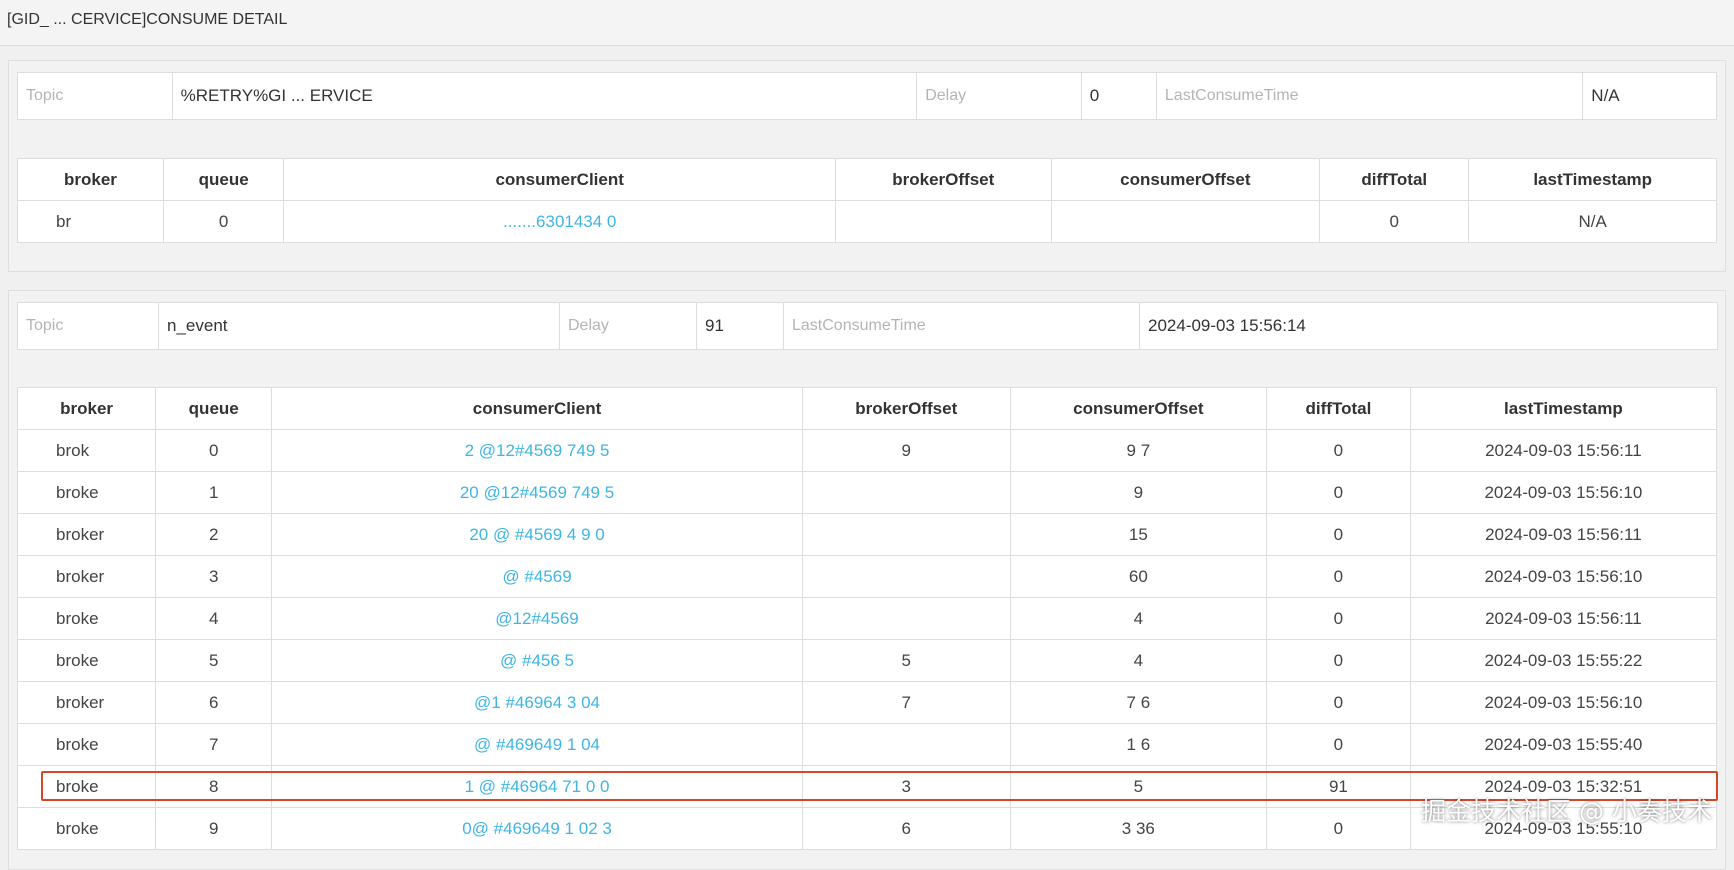 This screenshot has height=870, width=1734. I want to click on consumer-offset-cell: 5, so click(1138, 786).